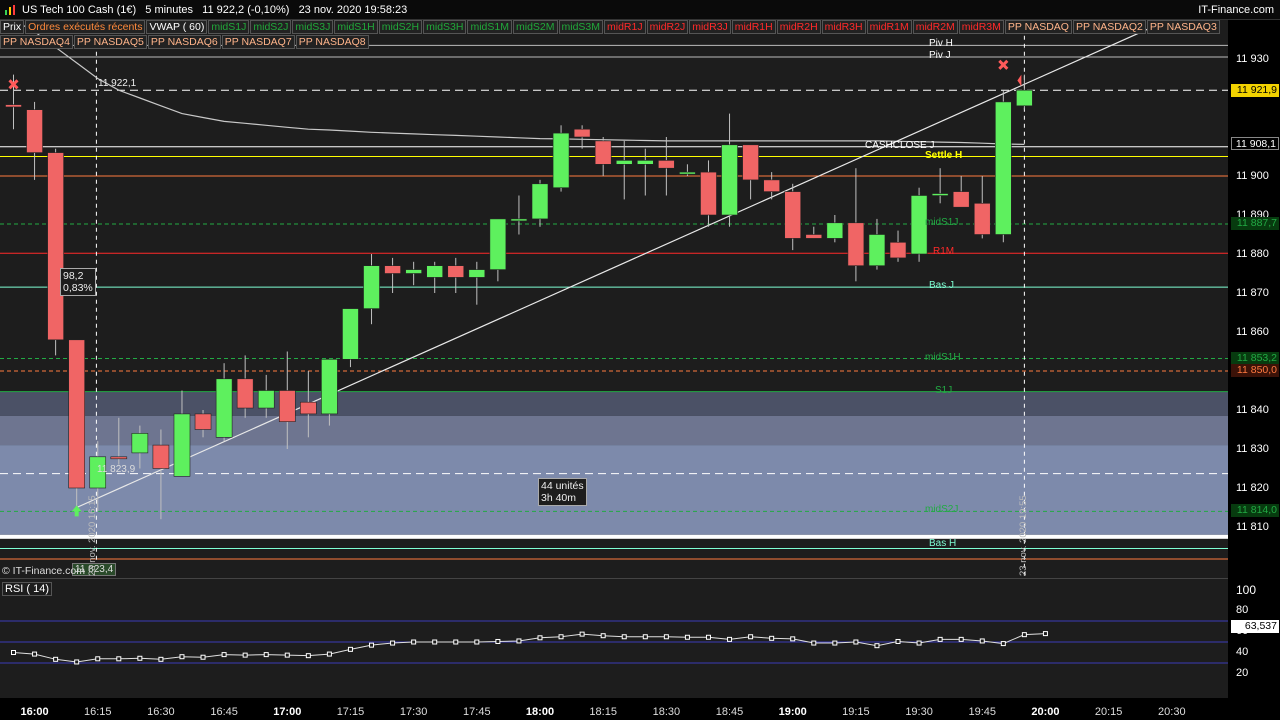 This screenshot has width=1280, height=720. I want to click on indicator-tag: midS2H, so click(400, 27).